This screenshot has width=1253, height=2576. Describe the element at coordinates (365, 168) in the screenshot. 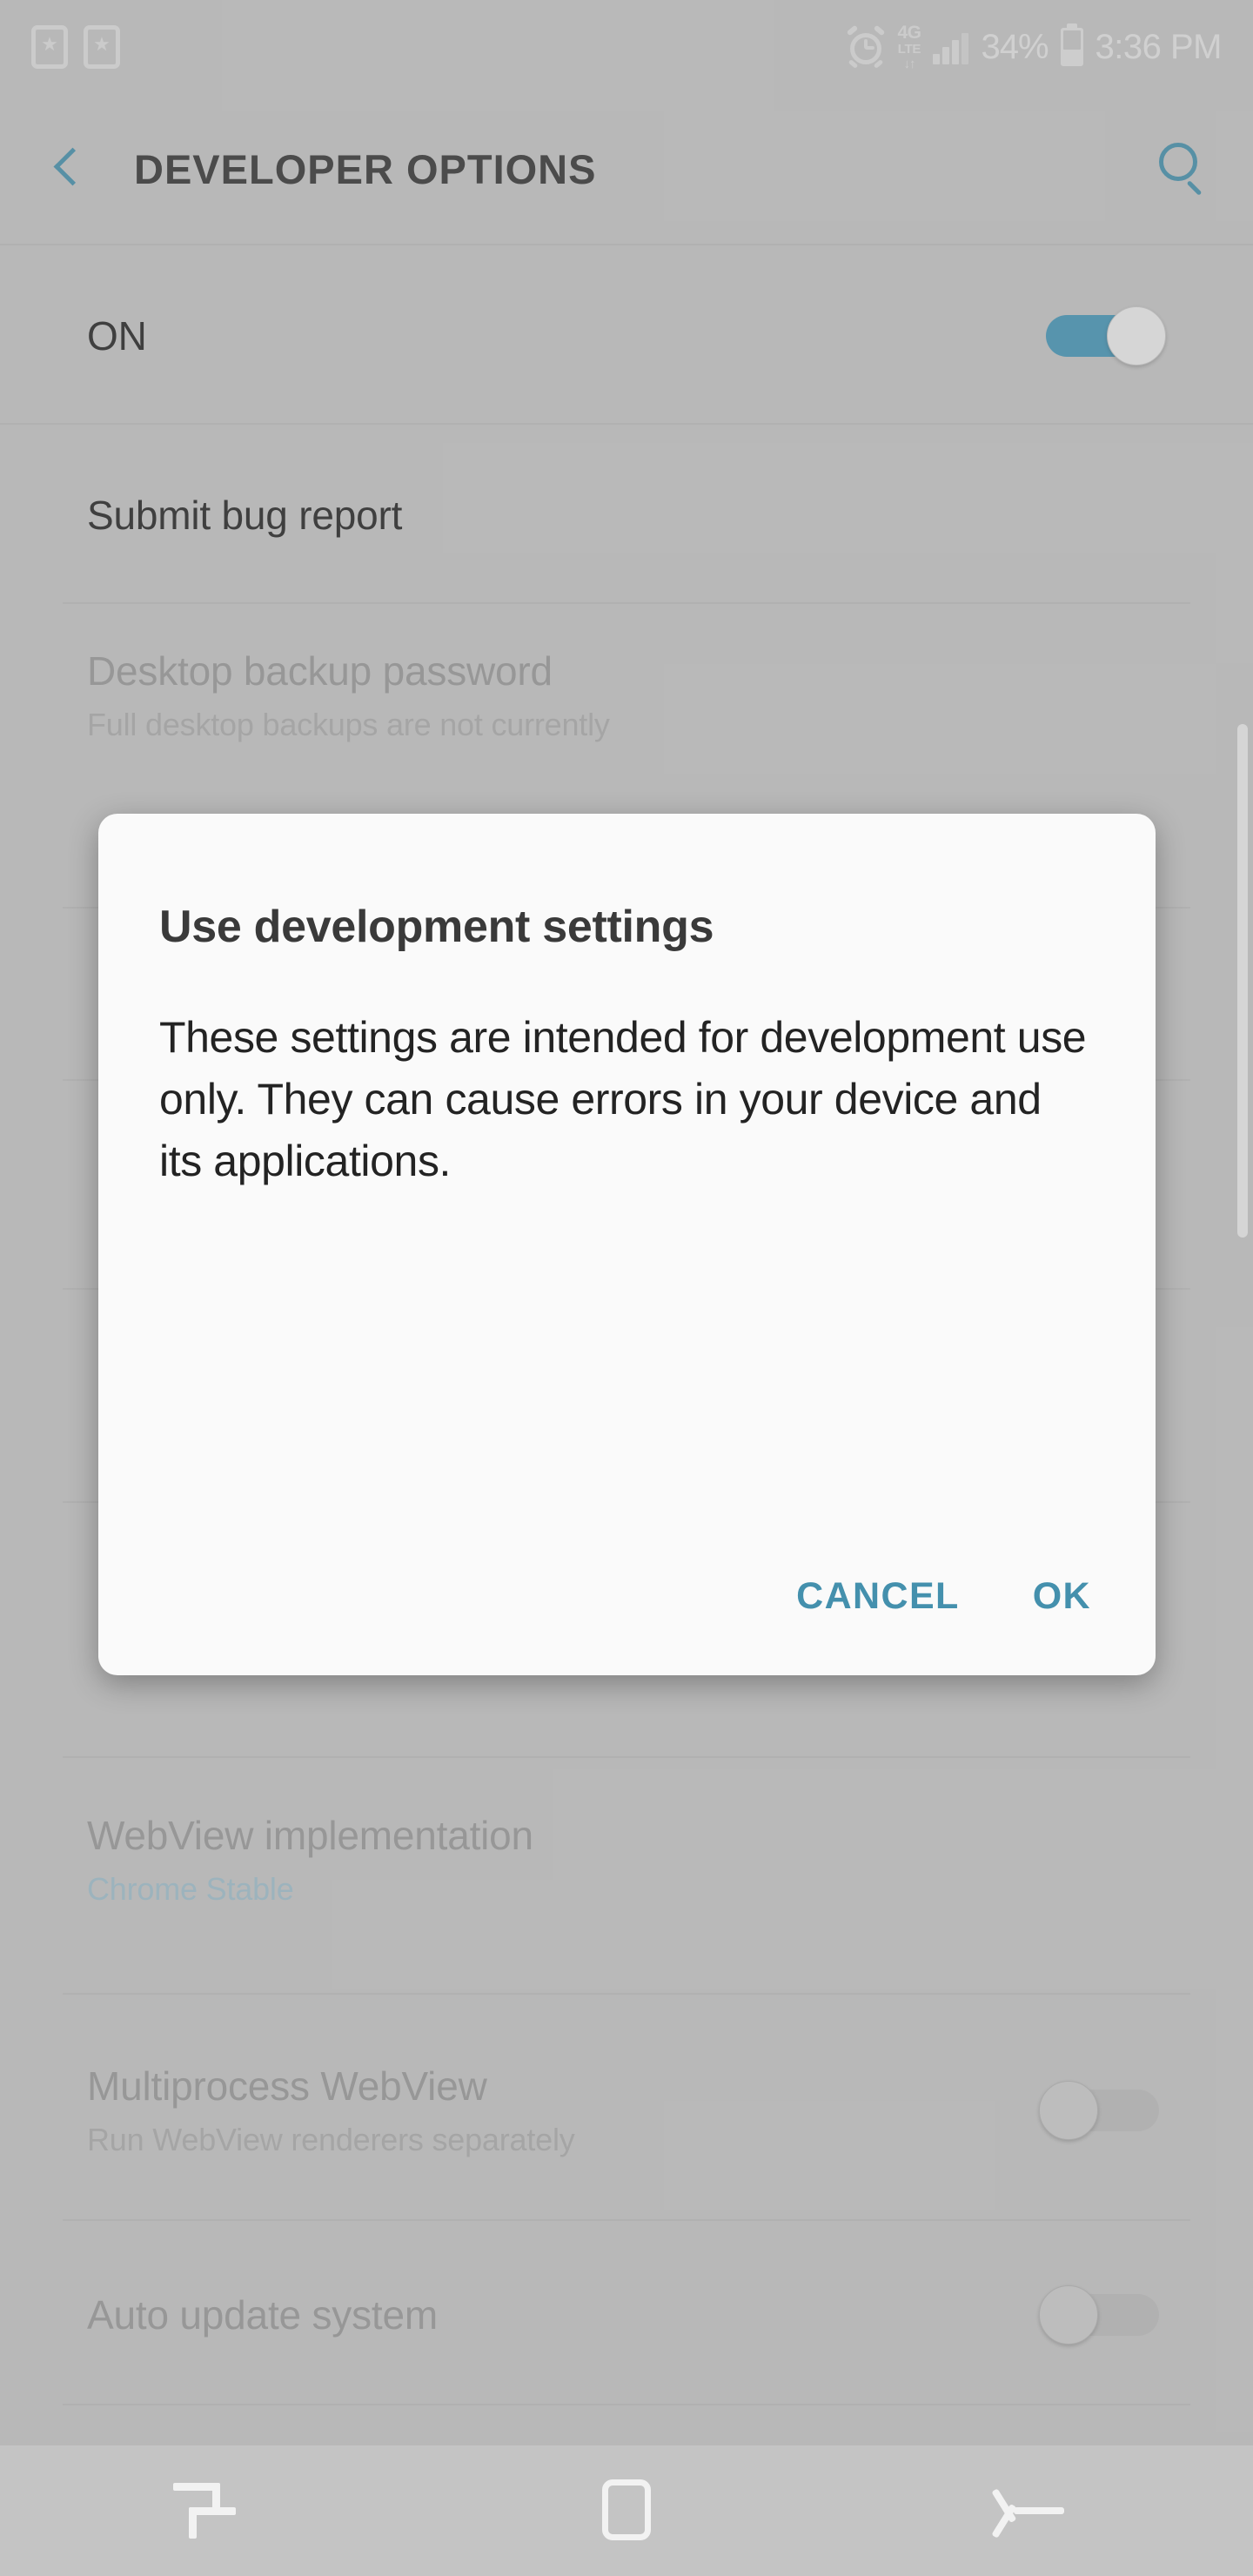

I see `page-title: DEVELOPER OPTIONS` at that location.